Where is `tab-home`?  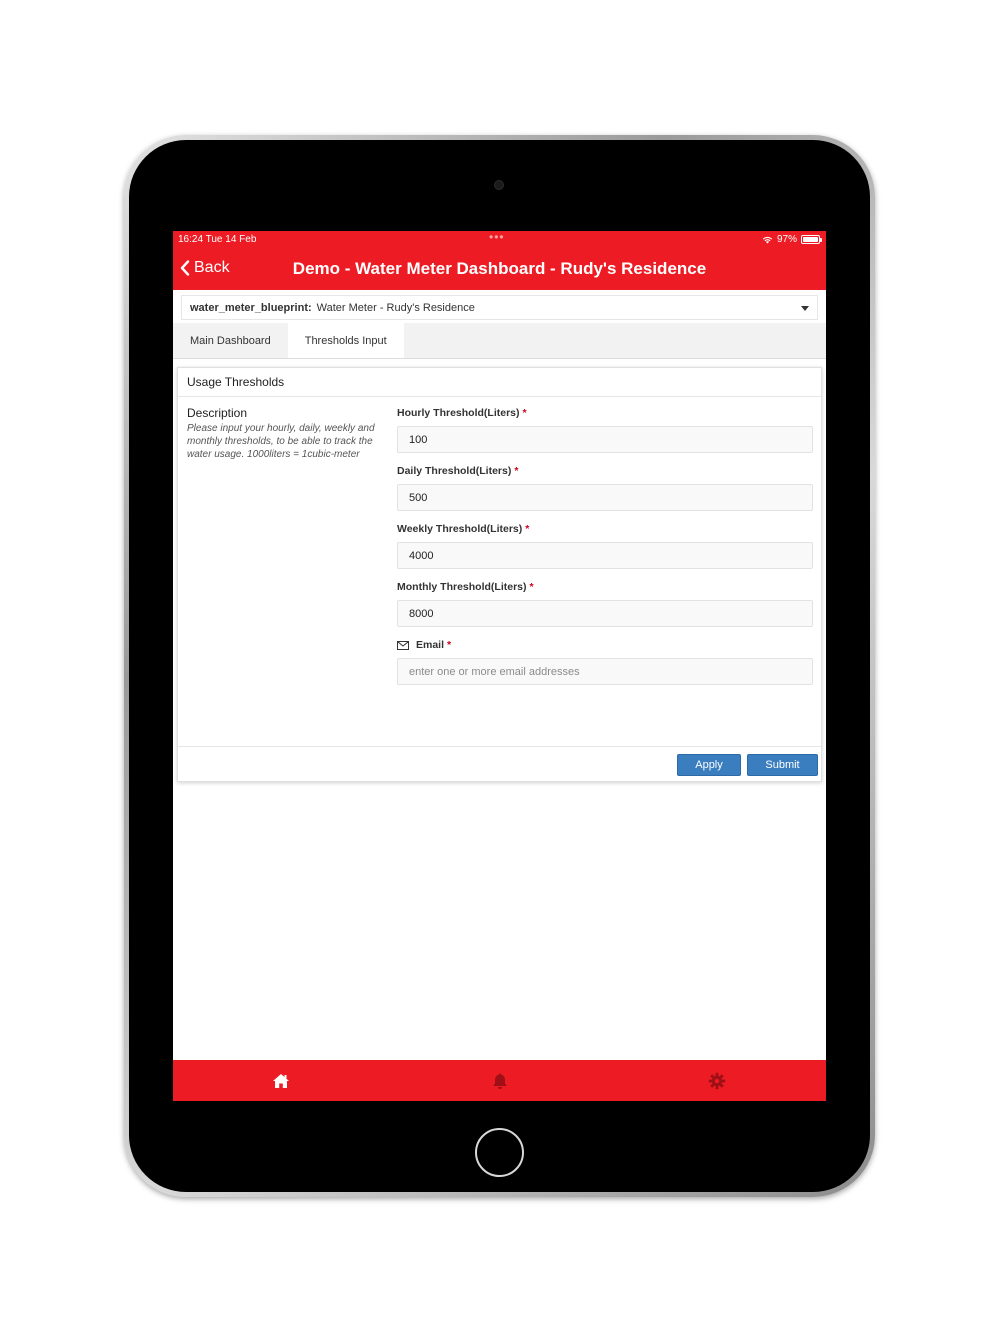
tab-home is located at coordinates (281, 1080).